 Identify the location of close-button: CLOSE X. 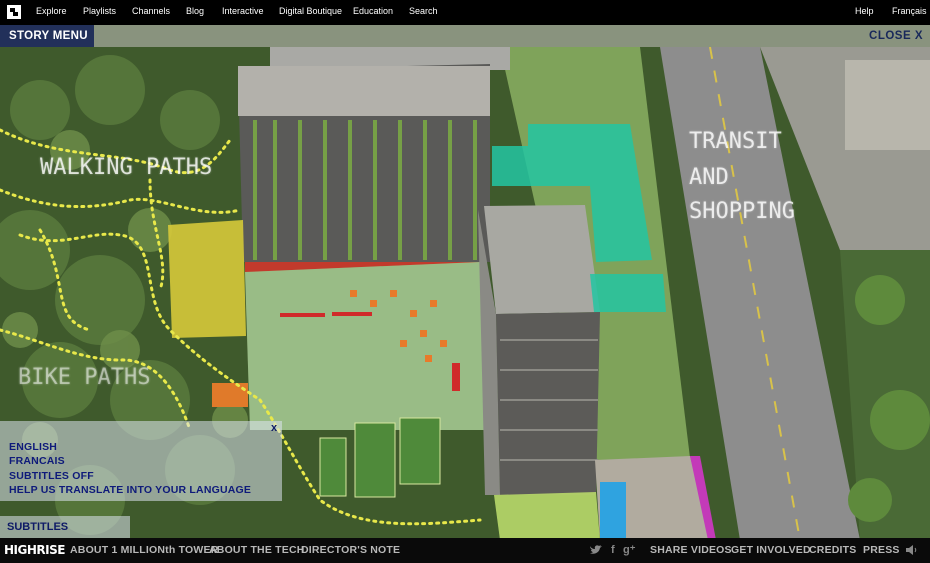
(896, 36).